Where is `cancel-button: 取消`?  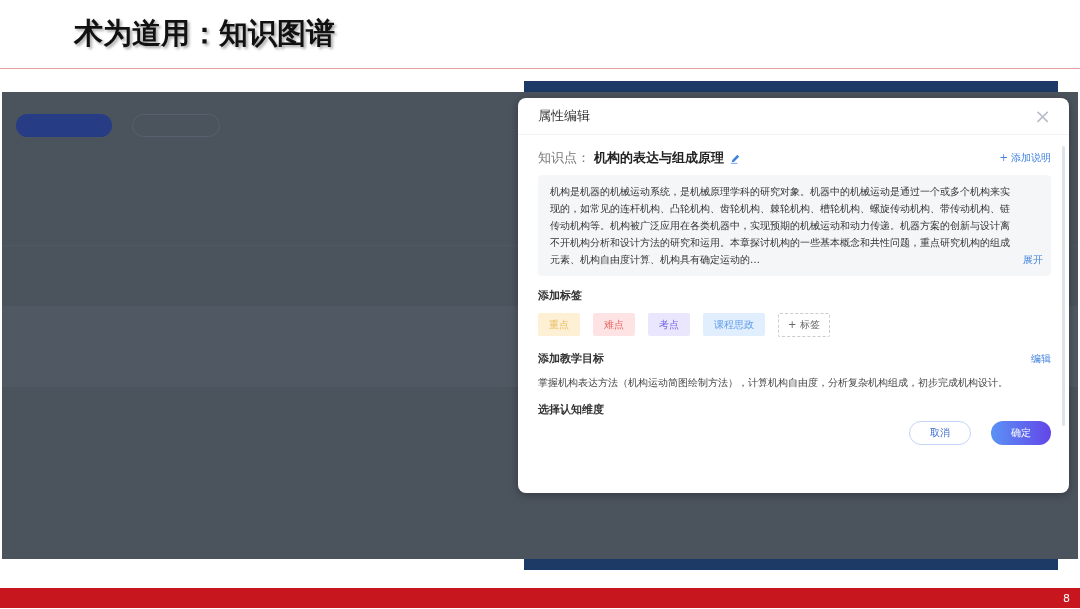 cancel-button: 取消 is located at coordinates (940, 433).